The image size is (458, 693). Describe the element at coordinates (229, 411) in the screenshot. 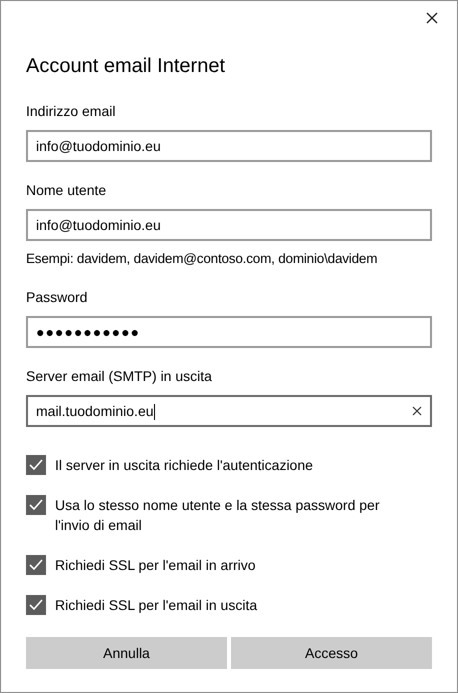

I see `input-field: mail.tuodominio.eu` at that location.